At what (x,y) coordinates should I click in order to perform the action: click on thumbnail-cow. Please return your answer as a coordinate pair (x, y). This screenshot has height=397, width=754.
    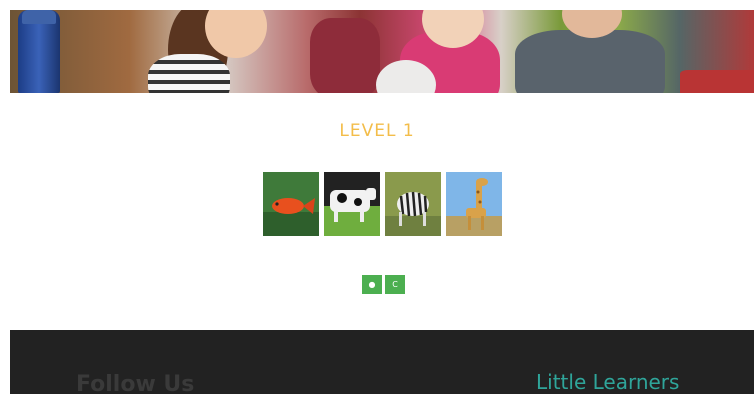
    Looking at the image, I should click on (352, 204).